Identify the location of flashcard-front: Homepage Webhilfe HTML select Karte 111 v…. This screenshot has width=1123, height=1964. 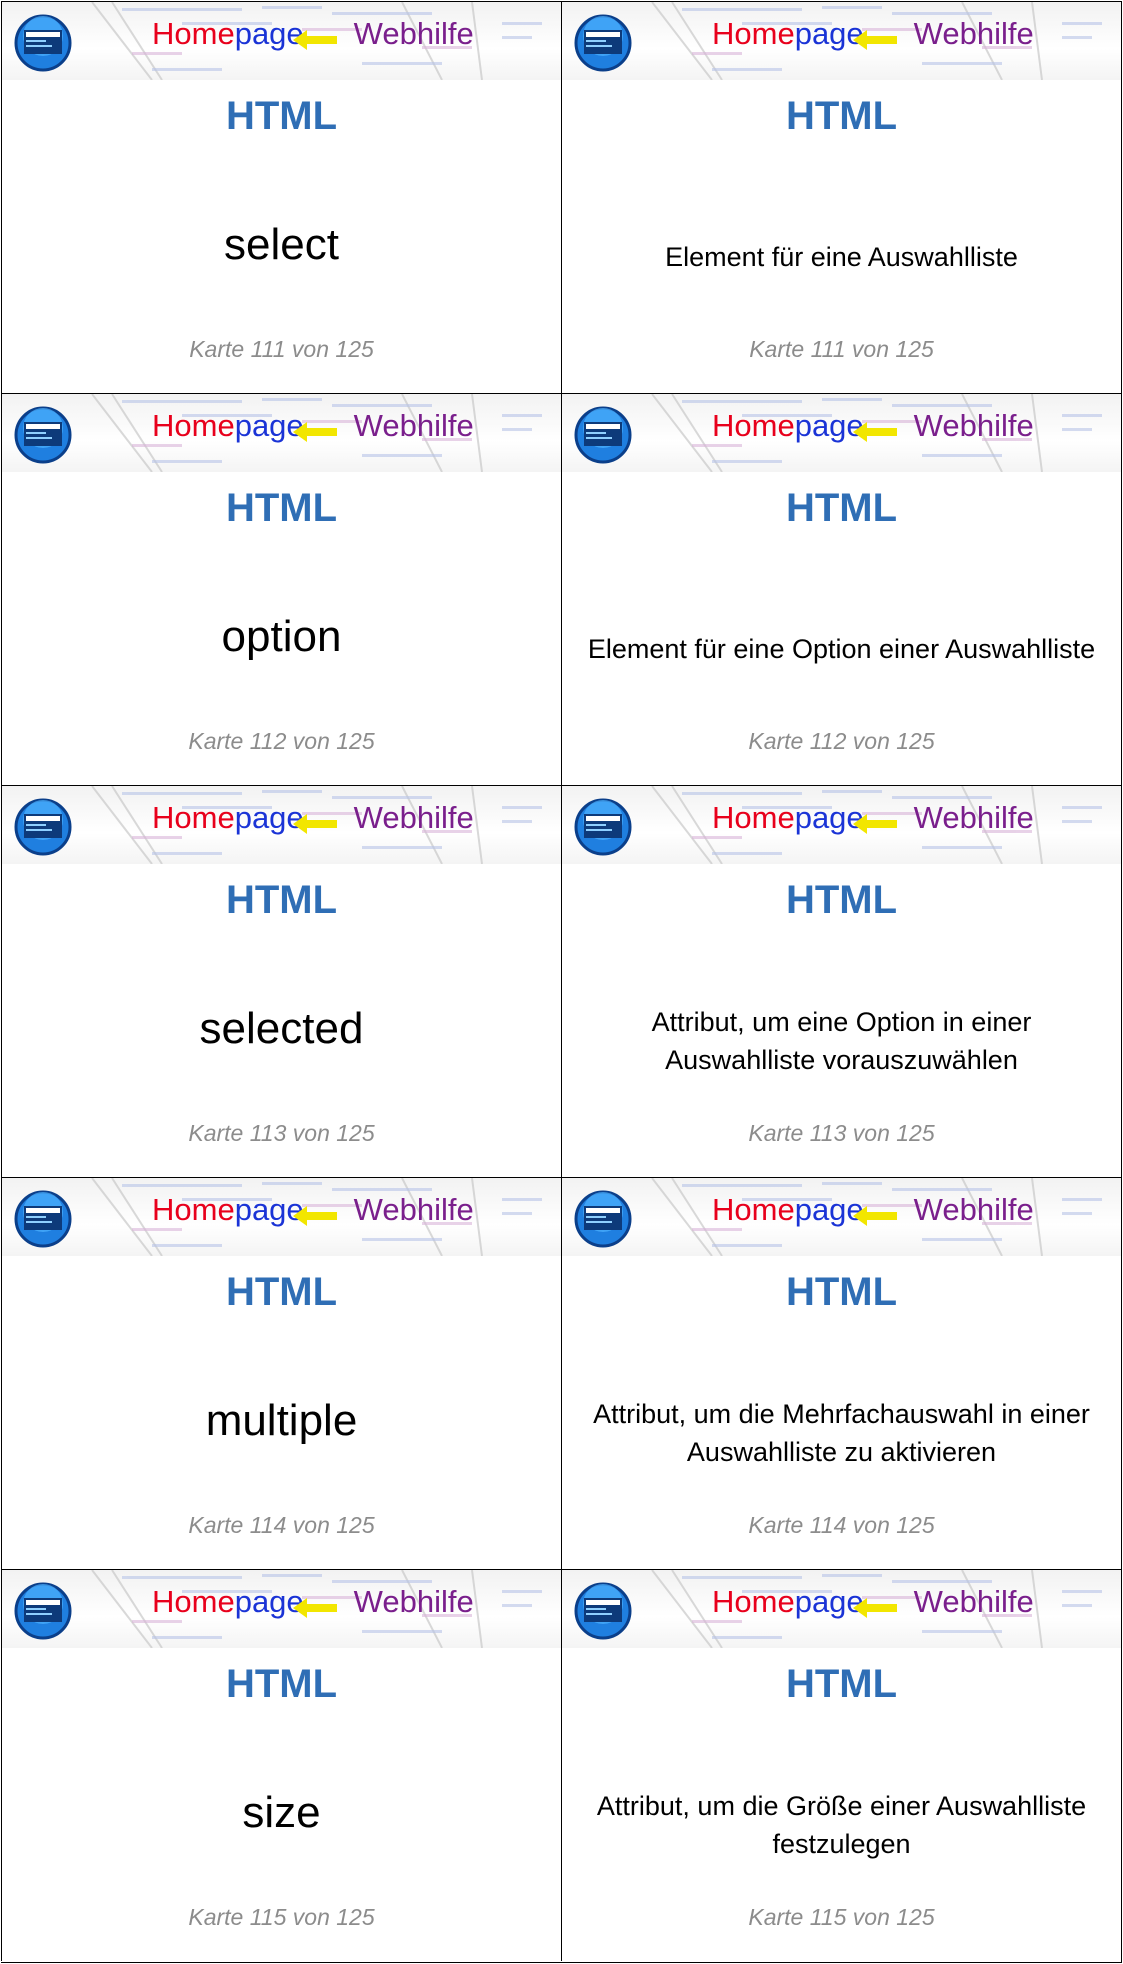
(281, 197).